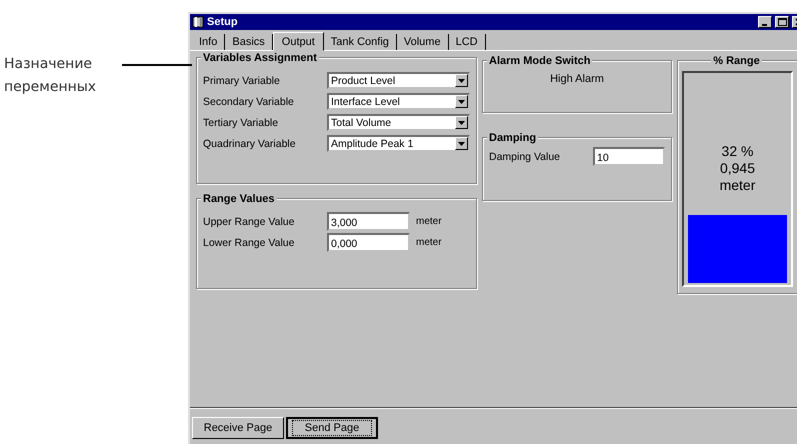 The height and width of the screenshot is (444, 797). I want to click on field-label: Tertiary Variable, so click(241, 122).